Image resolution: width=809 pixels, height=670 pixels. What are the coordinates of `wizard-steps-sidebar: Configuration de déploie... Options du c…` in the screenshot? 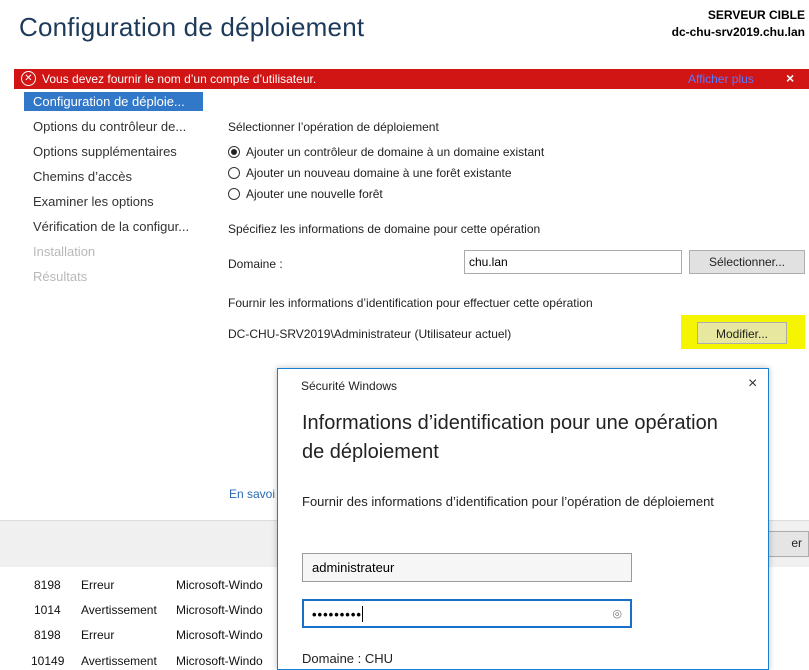 It's located at (114, 192).